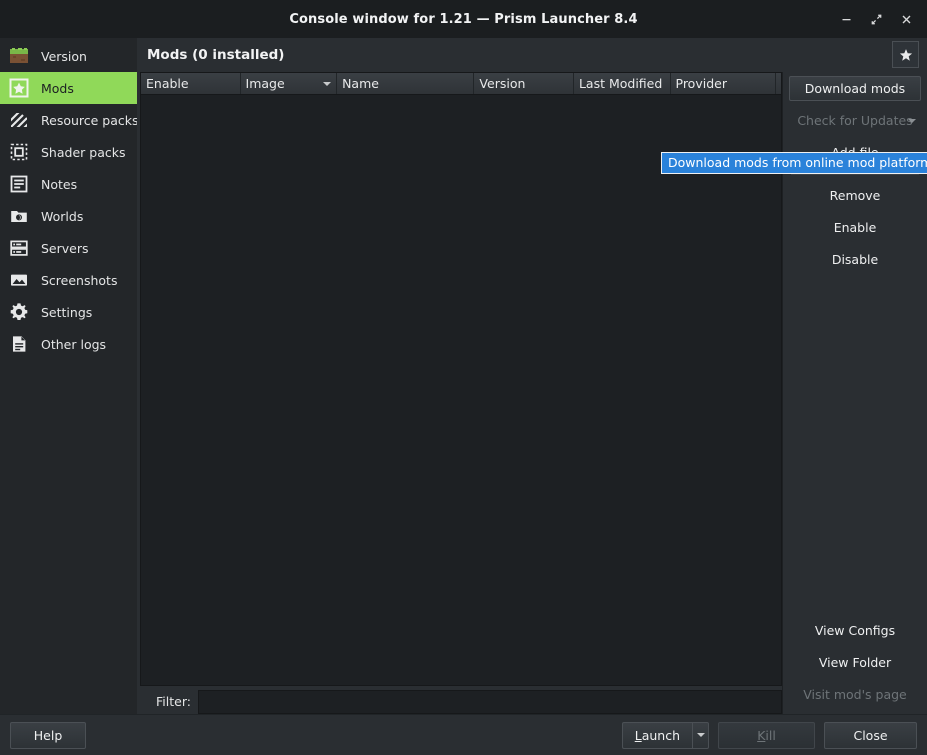 This screenshot has width=927, height=755. Describe the element at coordinates (846, 19) in the screenshot. I see `minimize-icon` at that location.